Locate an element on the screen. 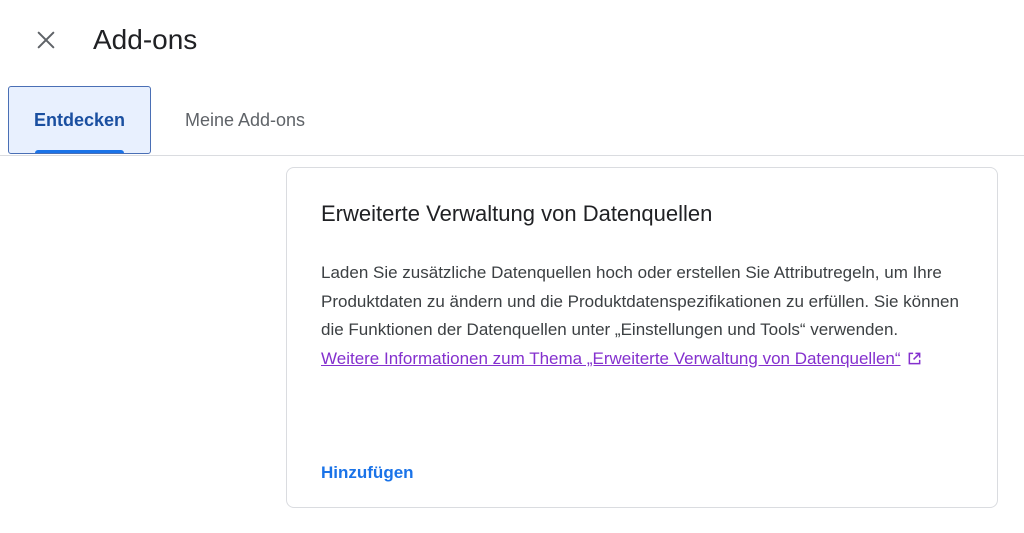 This screenshot has width=1024, height=533. close-button is located at coordinates (46, 40).